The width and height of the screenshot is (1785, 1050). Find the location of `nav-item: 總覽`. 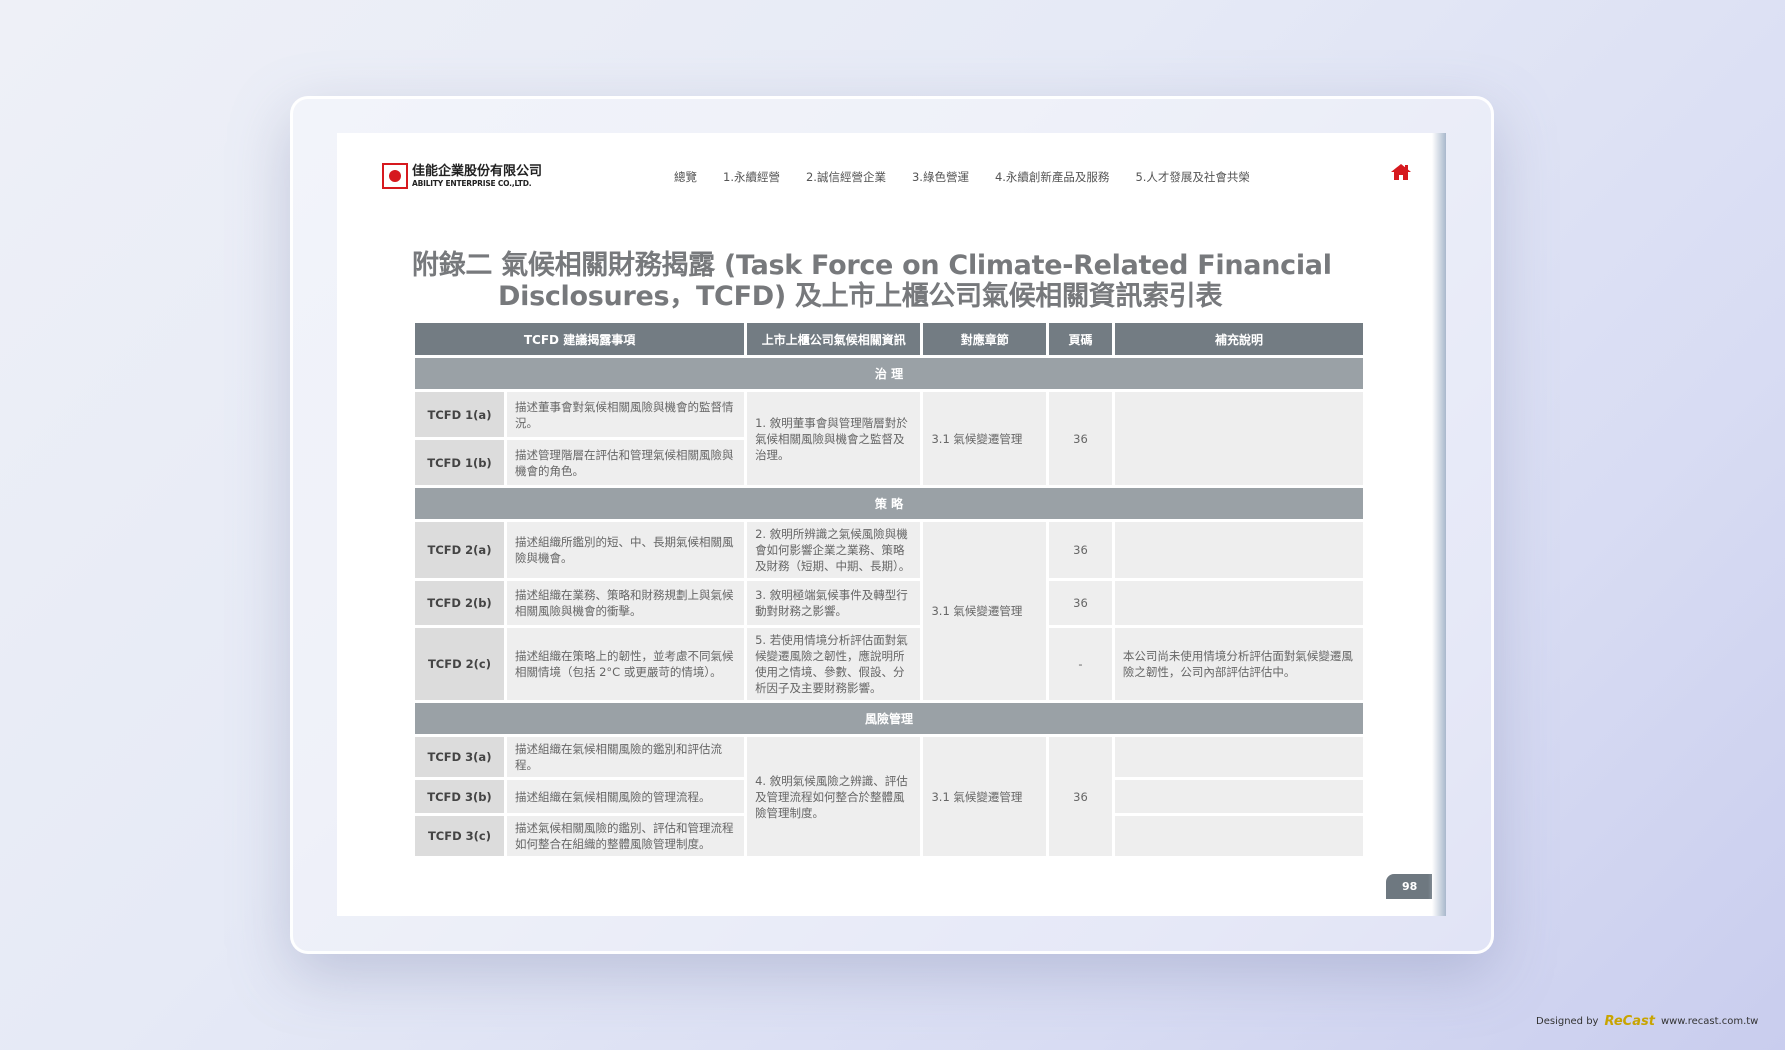

nav-item: 總覽 is located at coordinates (685, 177).